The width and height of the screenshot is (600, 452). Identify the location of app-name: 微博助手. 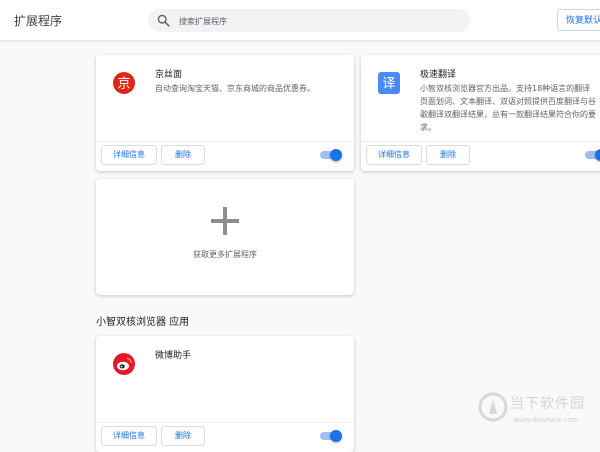
(173, 356).